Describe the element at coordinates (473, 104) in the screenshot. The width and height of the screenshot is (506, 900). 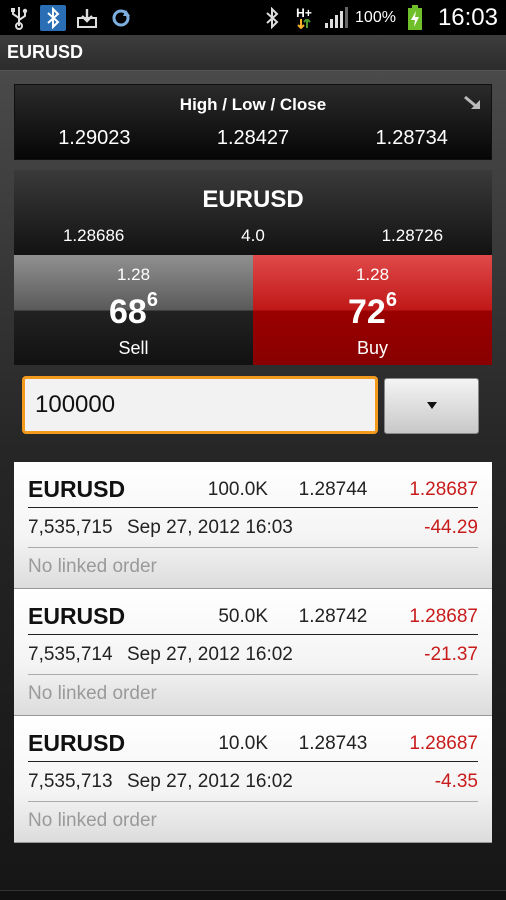
I see `collapse-arrow-icon` at that location.